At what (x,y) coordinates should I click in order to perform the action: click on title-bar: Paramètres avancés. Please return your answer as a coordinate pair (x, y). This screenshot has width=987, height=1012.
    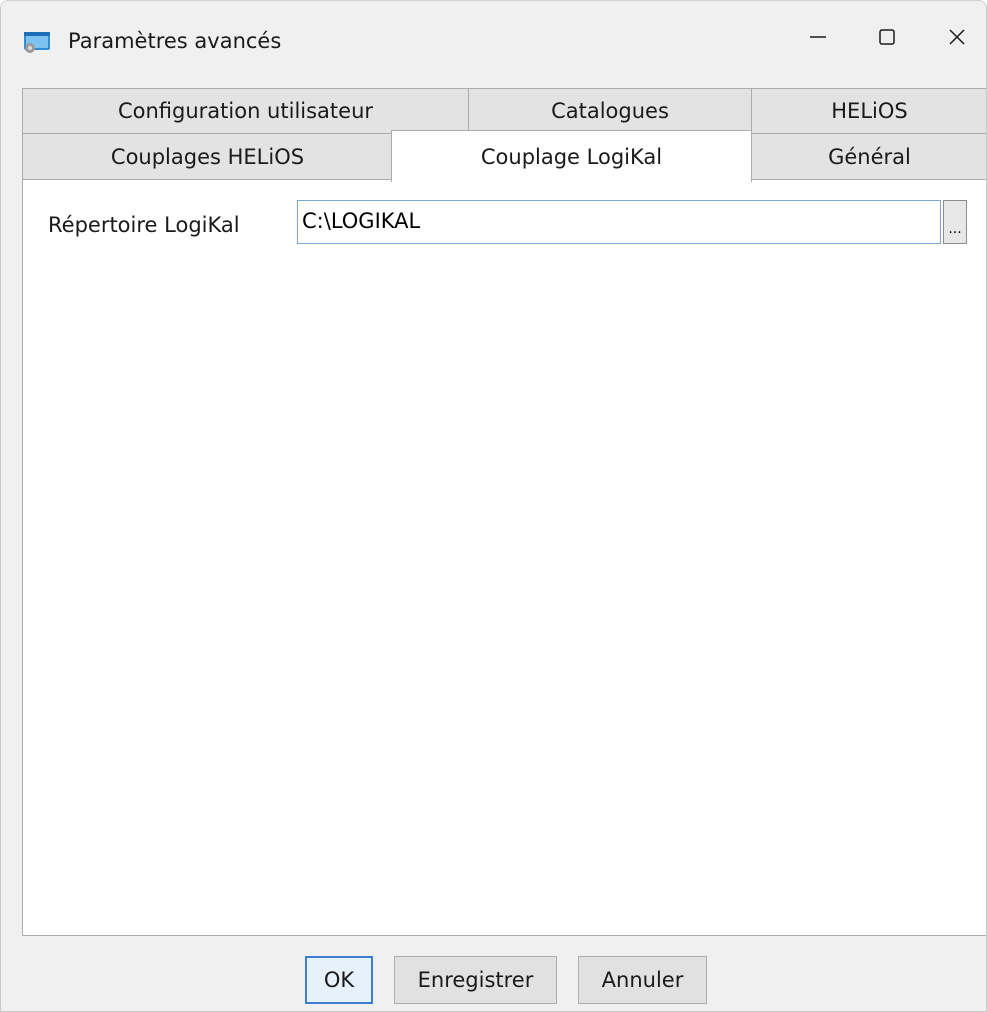
    Looking at the image, I should click on (493, 38).